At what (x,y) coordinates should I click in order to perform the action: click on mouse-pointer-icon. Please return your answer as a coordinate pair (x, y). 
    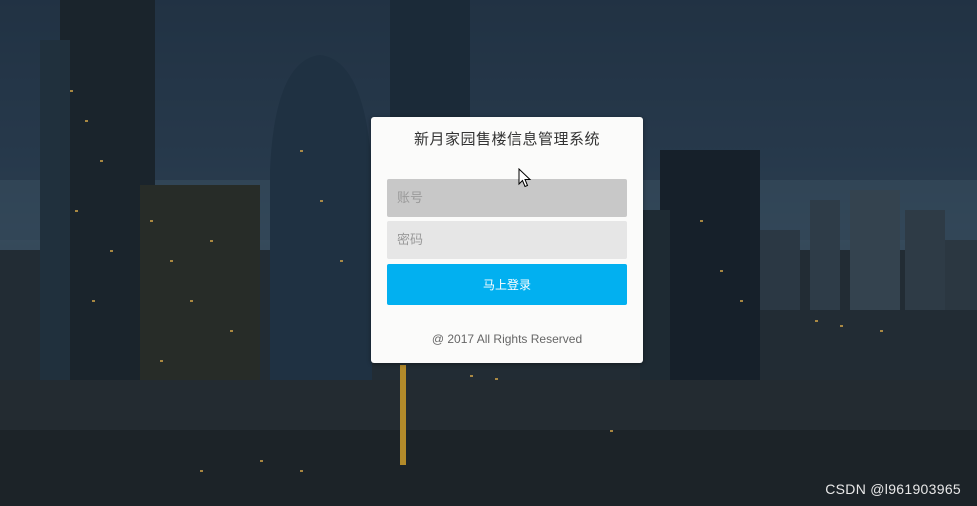
    Looking at the image, I should click on (525, 178).